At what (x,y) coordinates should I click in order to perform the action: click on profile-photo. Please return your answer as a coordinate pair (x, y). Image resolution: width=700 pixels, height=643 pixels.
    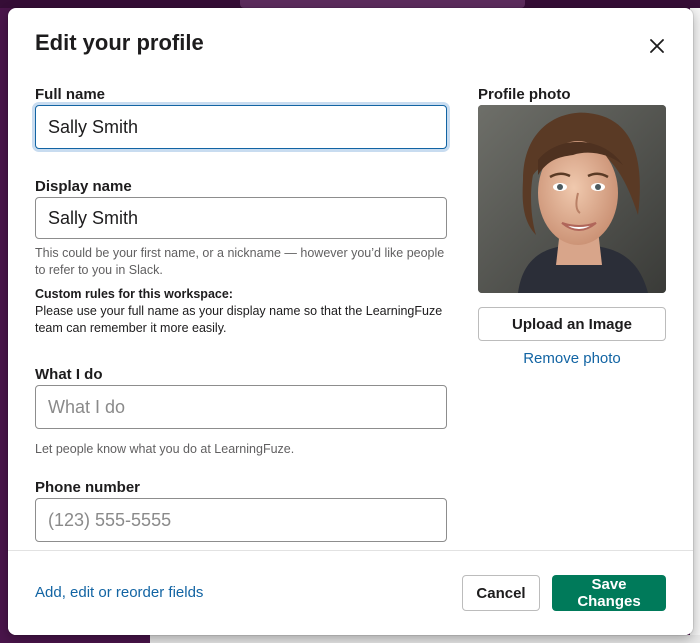
    Looking at the image, I should click on (572, 199).